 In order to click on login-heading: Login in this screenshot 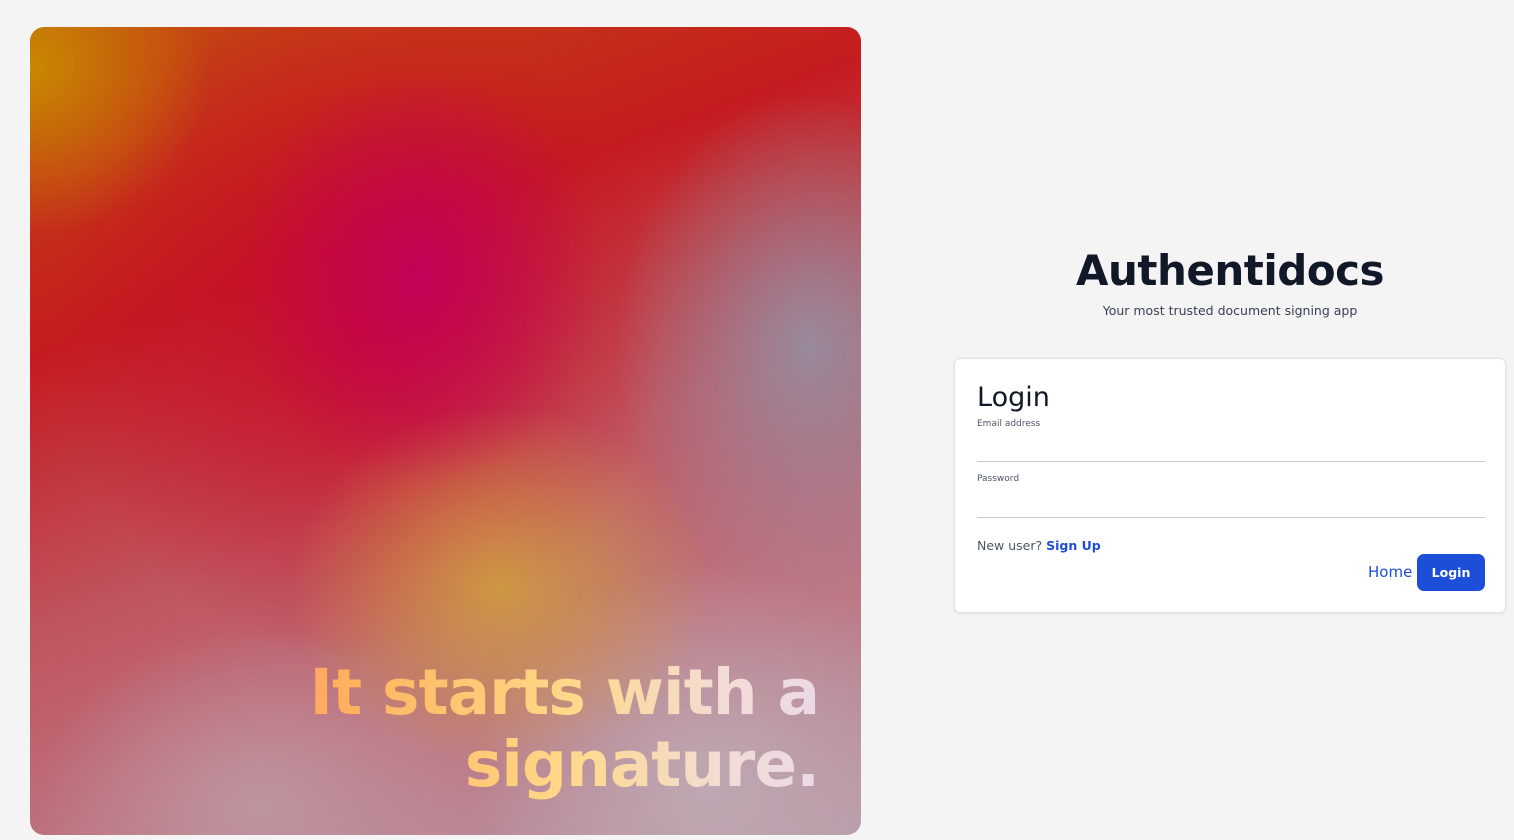, I will do `click(1013, 397)`.